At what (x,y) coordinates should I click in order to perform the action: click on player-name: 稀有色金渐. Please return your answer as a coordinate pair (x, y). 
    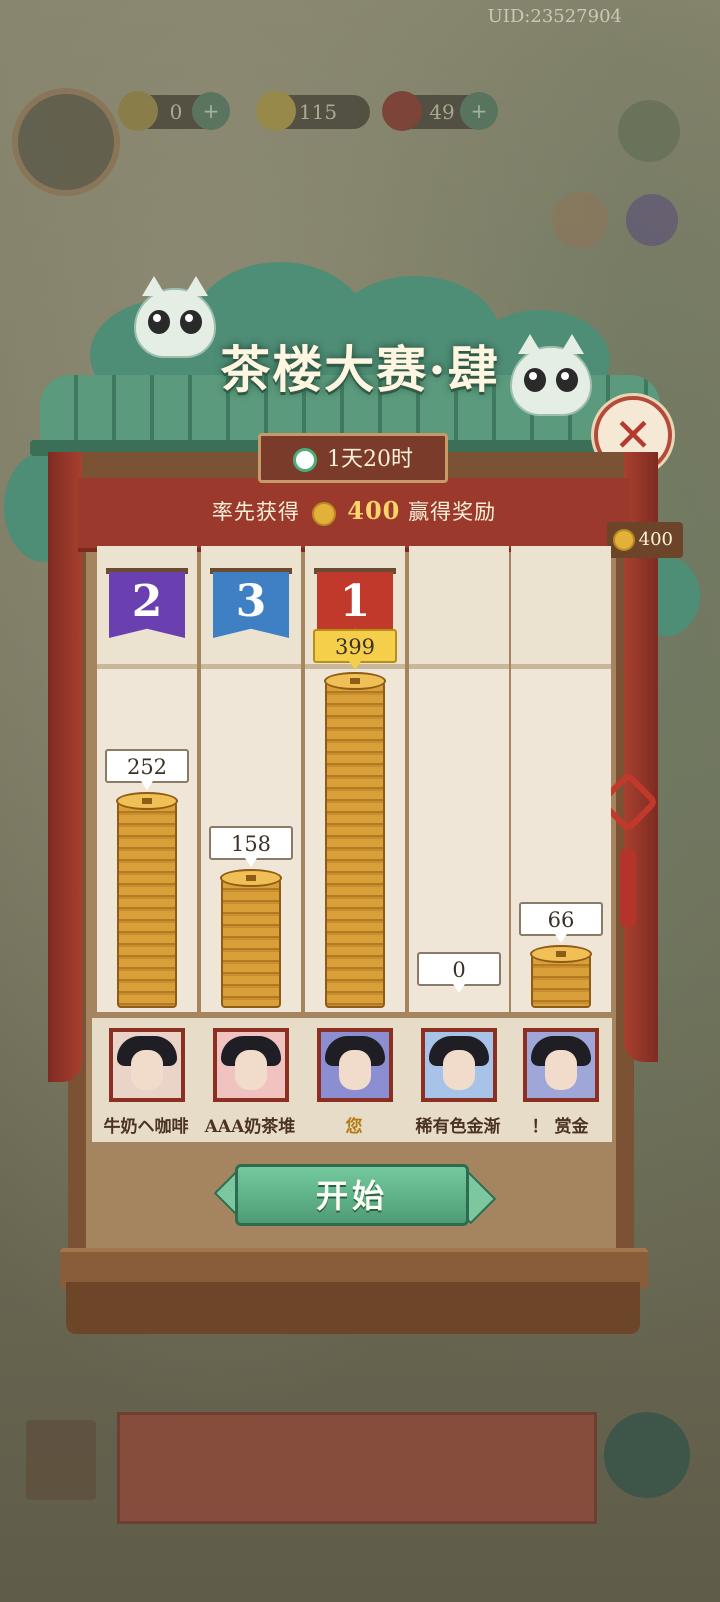
    Looking at the image, I should click on (458, 1127).